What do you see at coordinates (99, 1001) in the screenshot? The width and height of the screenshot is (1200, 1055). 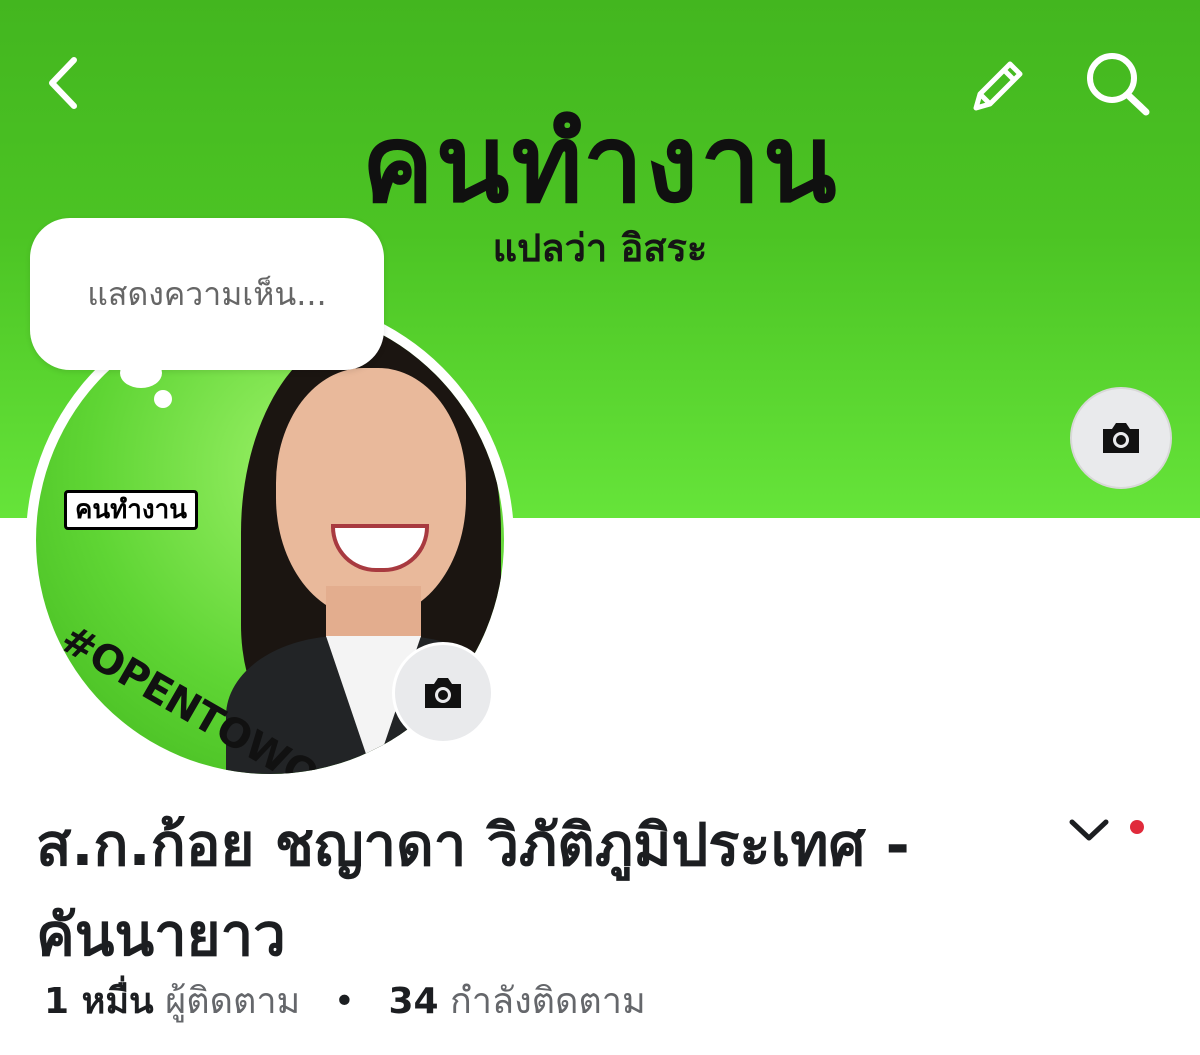 I see `followers-count: 1 หมื่น` at bounding box center [99, 1001].